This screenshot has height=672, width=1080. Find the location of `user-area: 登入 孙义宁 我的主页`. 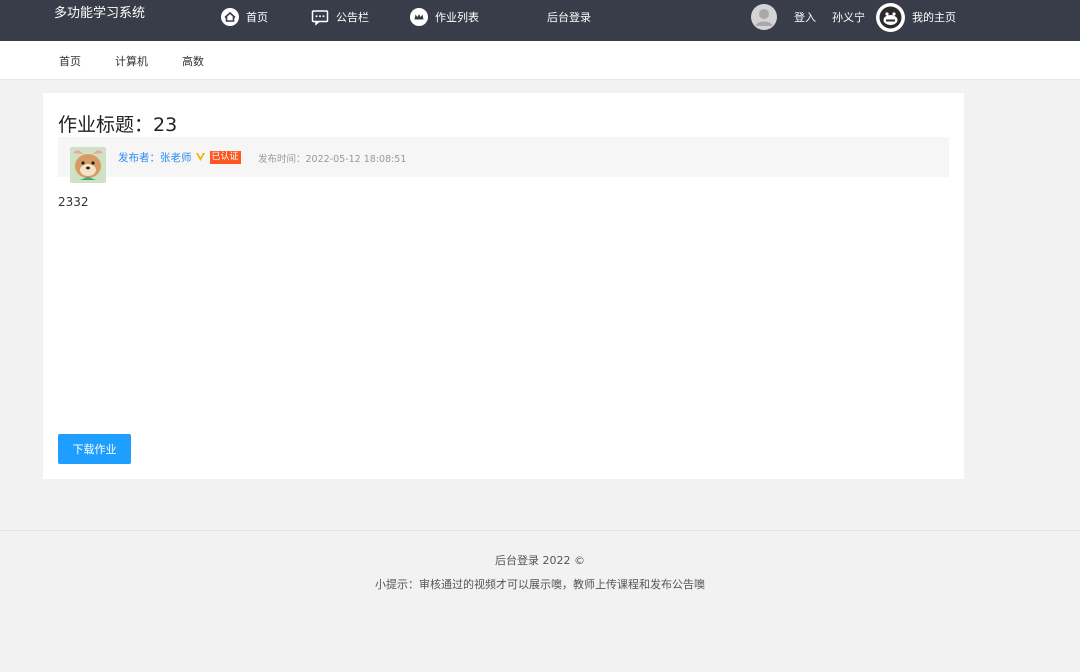

user-area: 登入 孙义宁 我的主页 is located at coordinates (853, 17).